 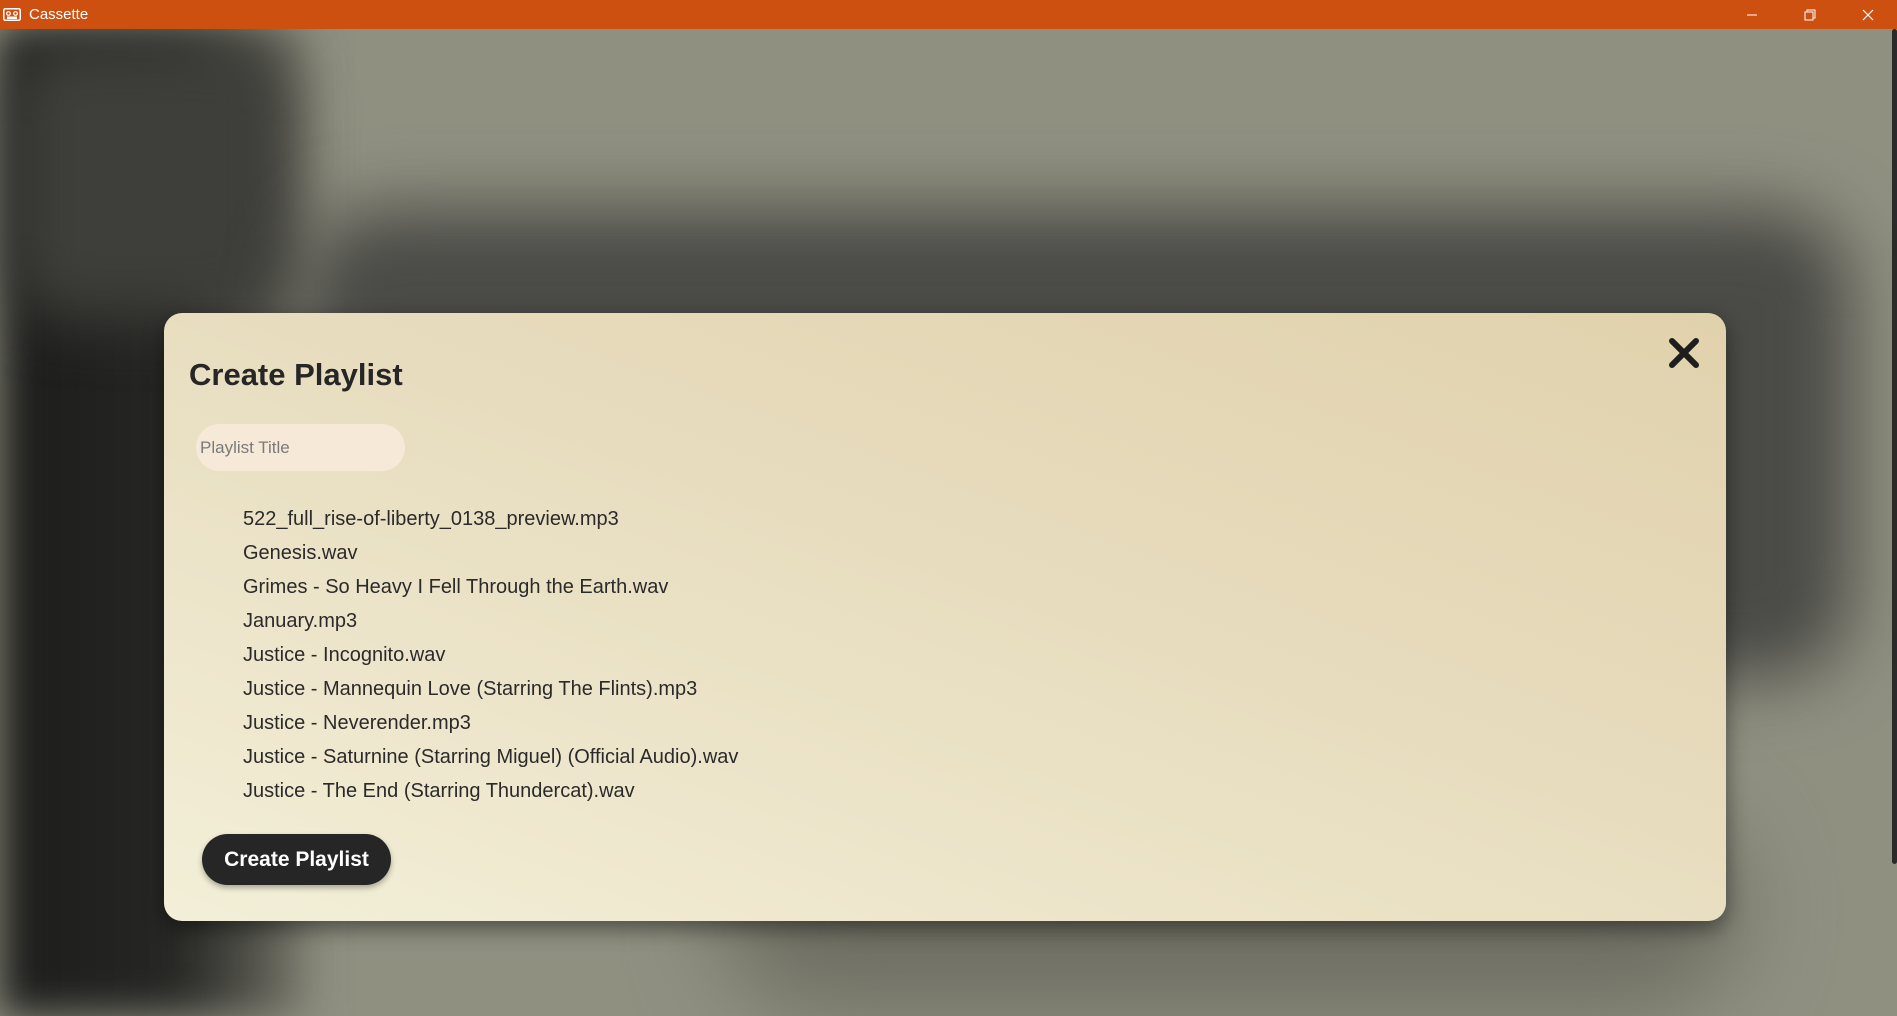 I want to click on minimize-icon, so click(x=1752, y=14).